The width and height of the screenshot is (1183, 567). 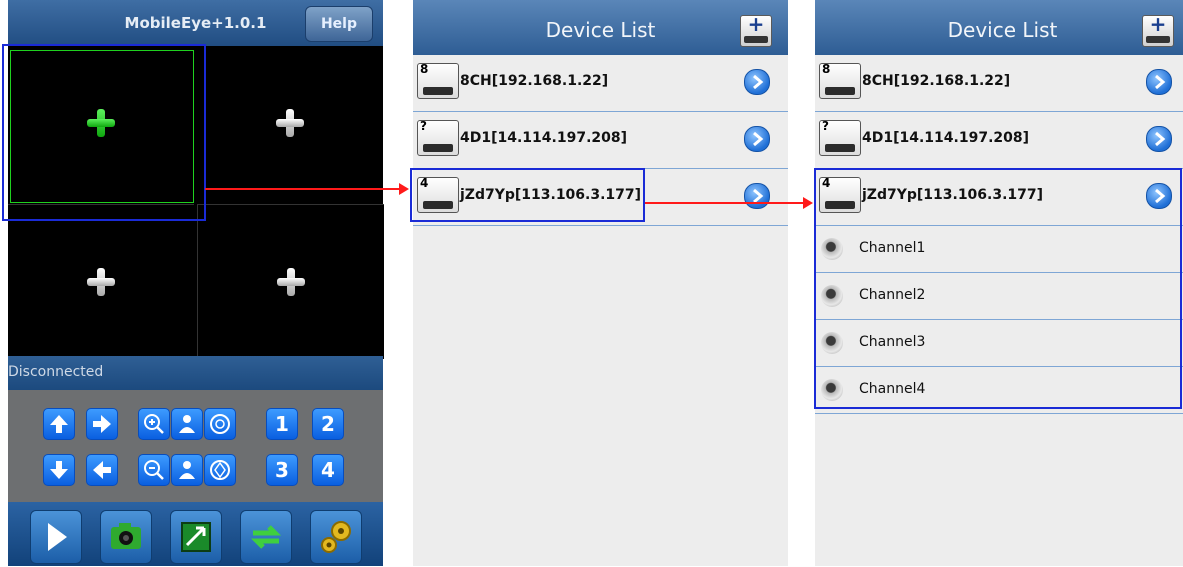 I want to click on image-icon, so click(x=196, y=537).